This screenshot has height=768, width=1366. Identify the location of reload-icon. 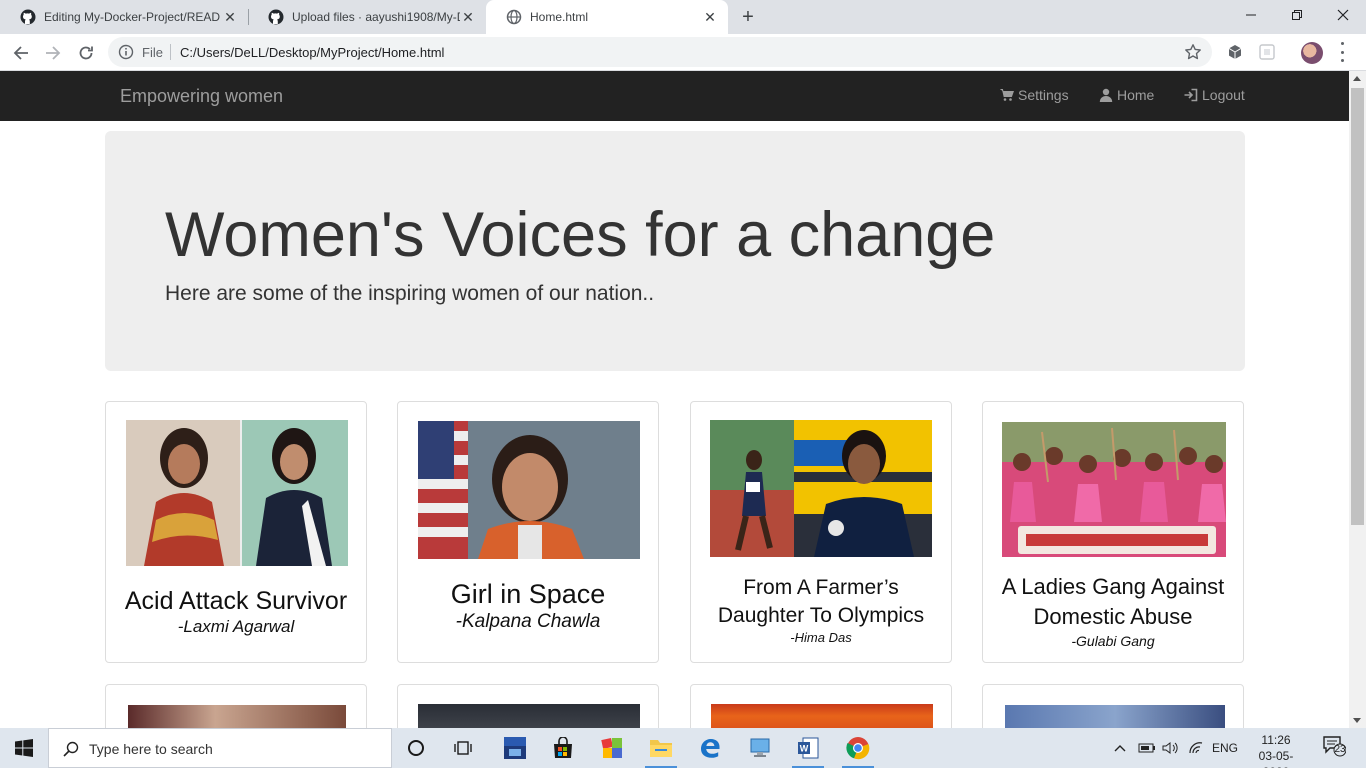
(86, 53).